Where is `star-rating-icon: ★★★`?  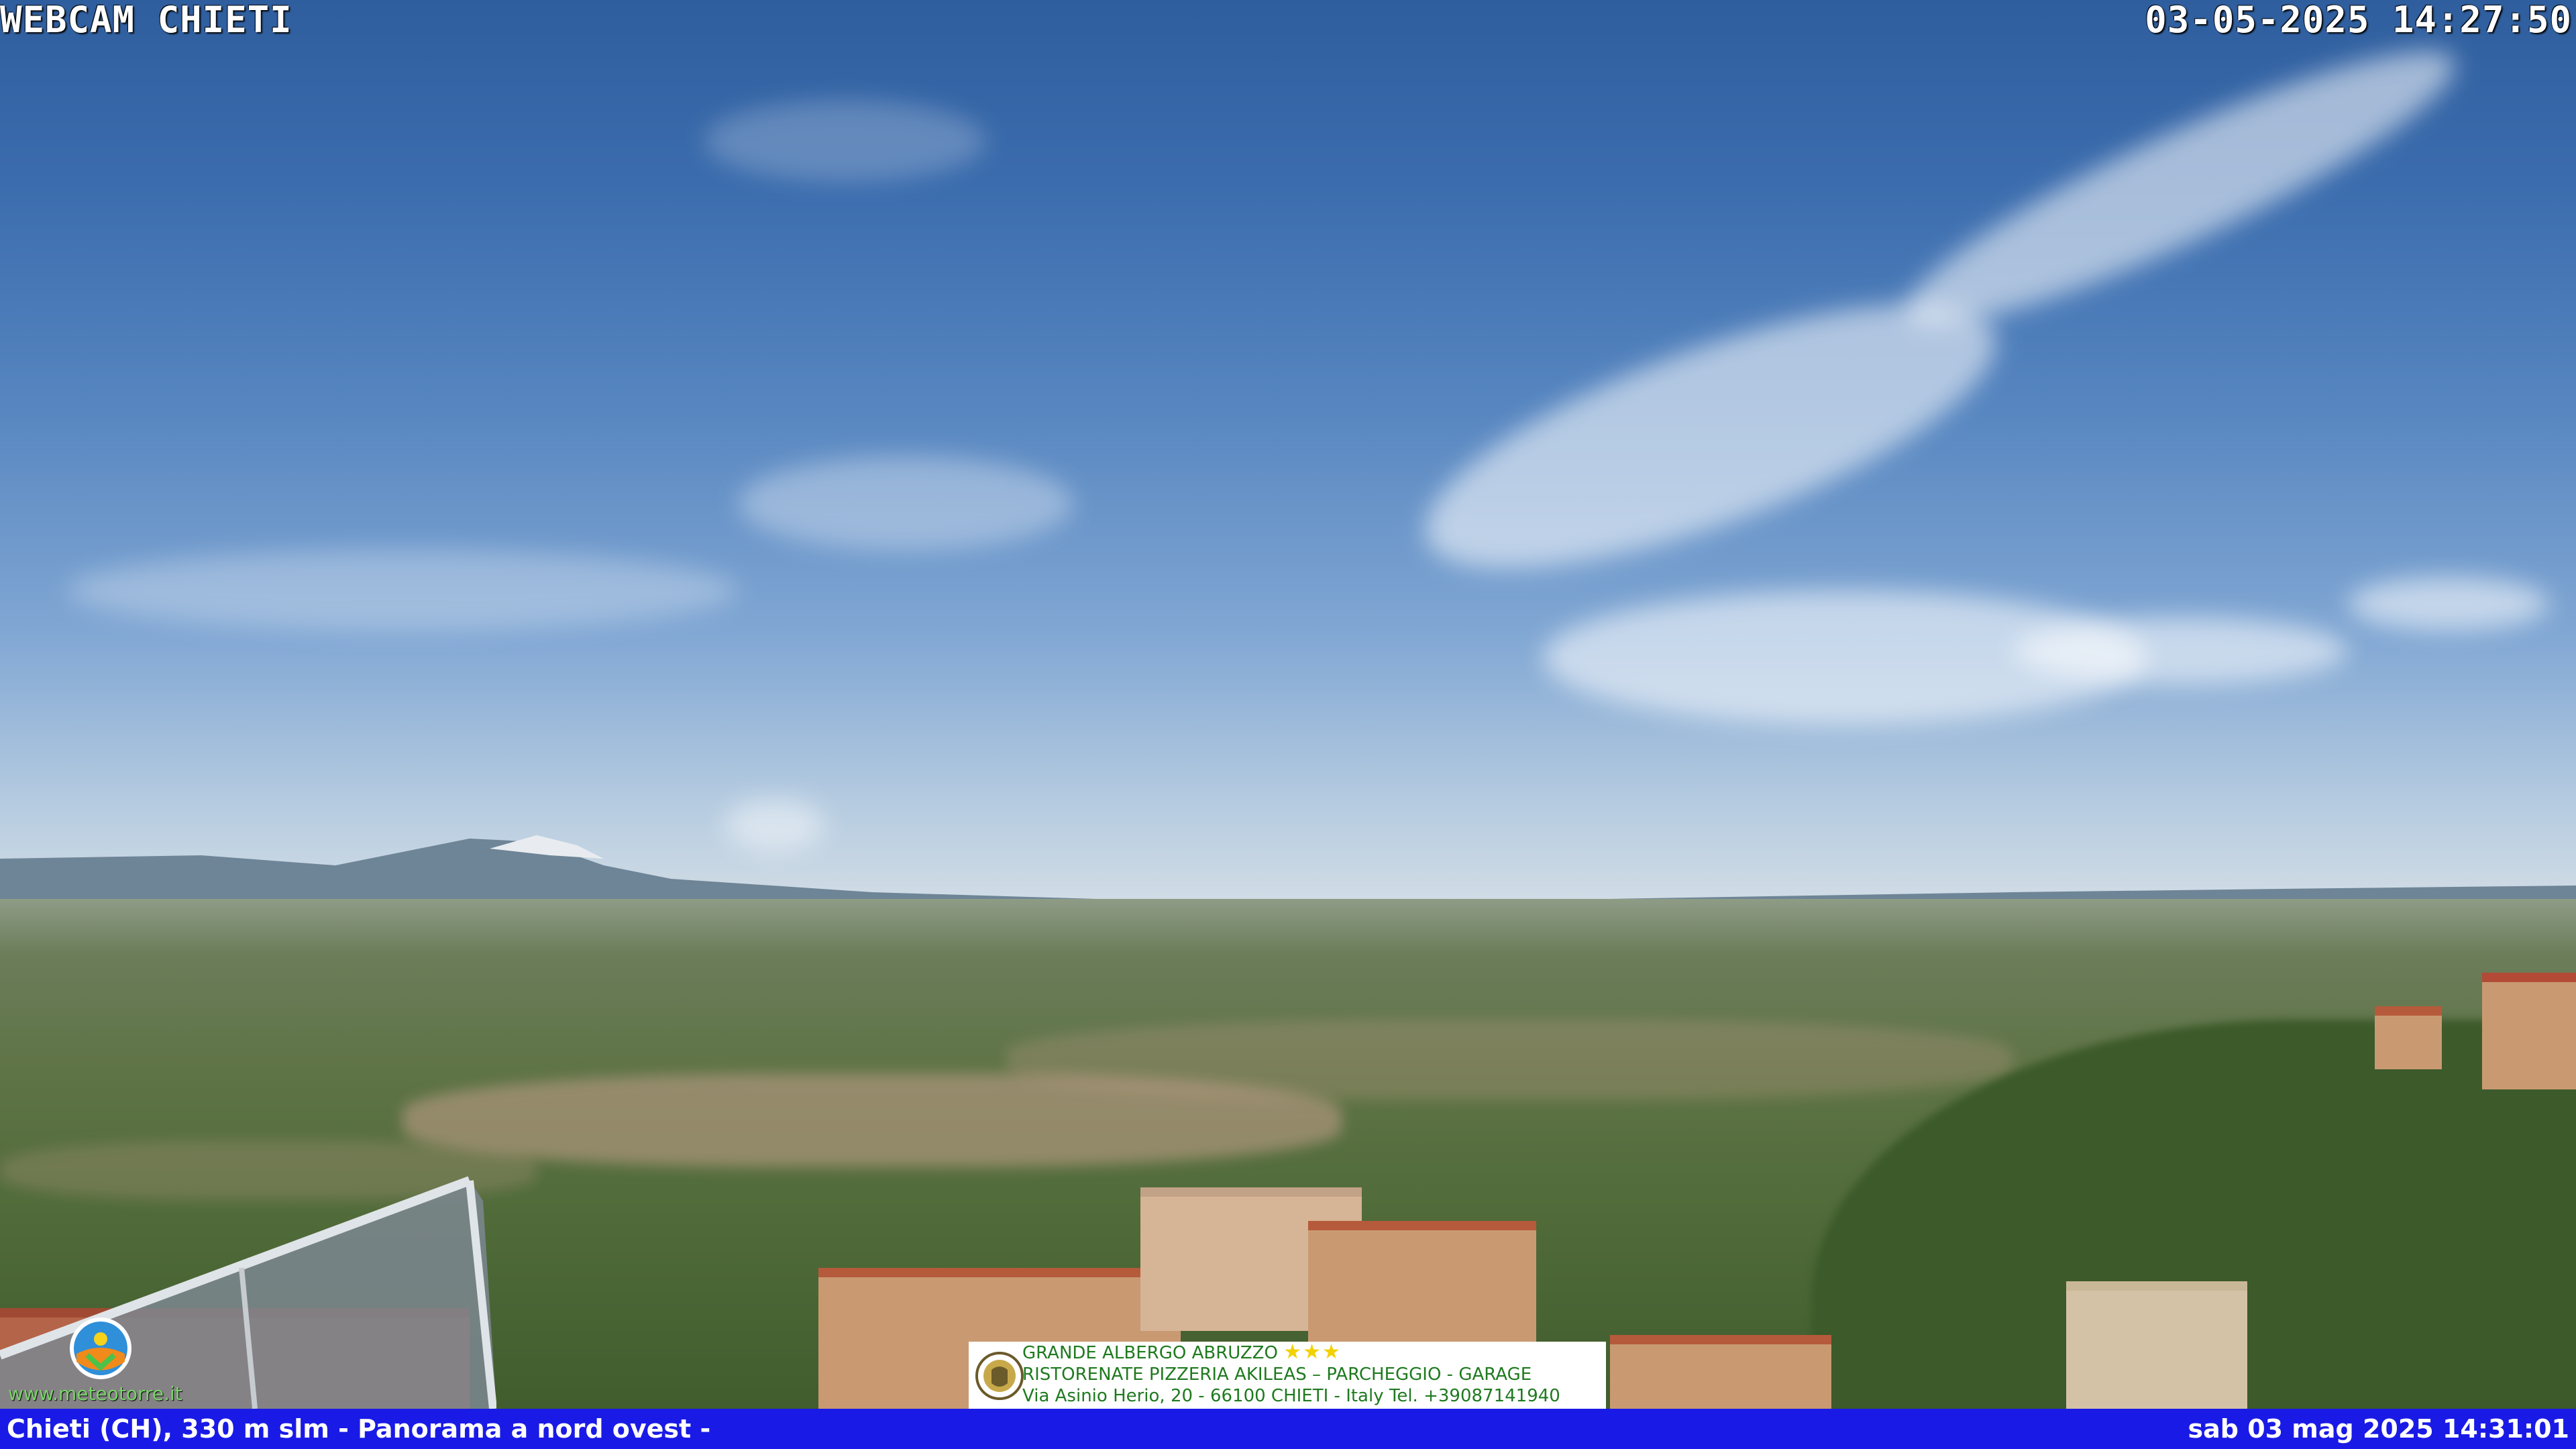
star-rating-icon: ★★★ is located at coordinates (1312, 1352).